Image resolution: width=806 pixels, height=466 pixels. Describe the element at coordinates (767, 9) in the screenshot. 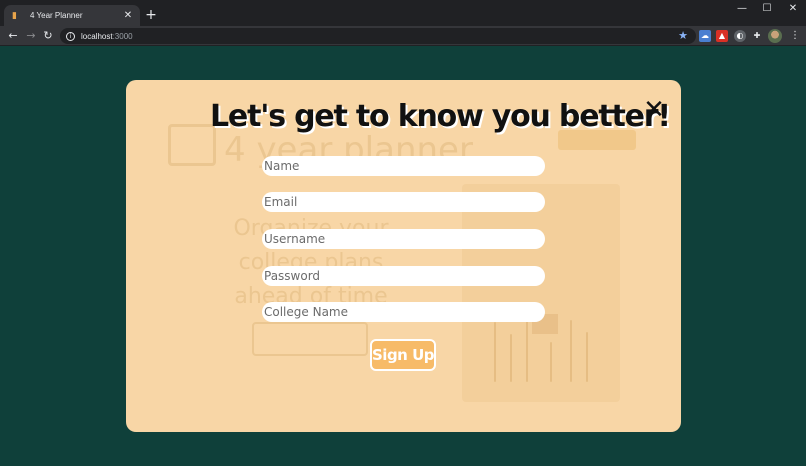

I see `maximize-icon: ☐` at that location.